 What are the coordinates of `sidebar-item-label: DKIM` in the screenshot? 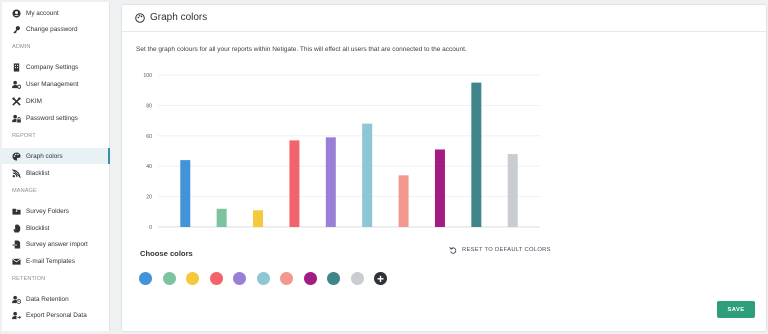 It's located at (34, 101).